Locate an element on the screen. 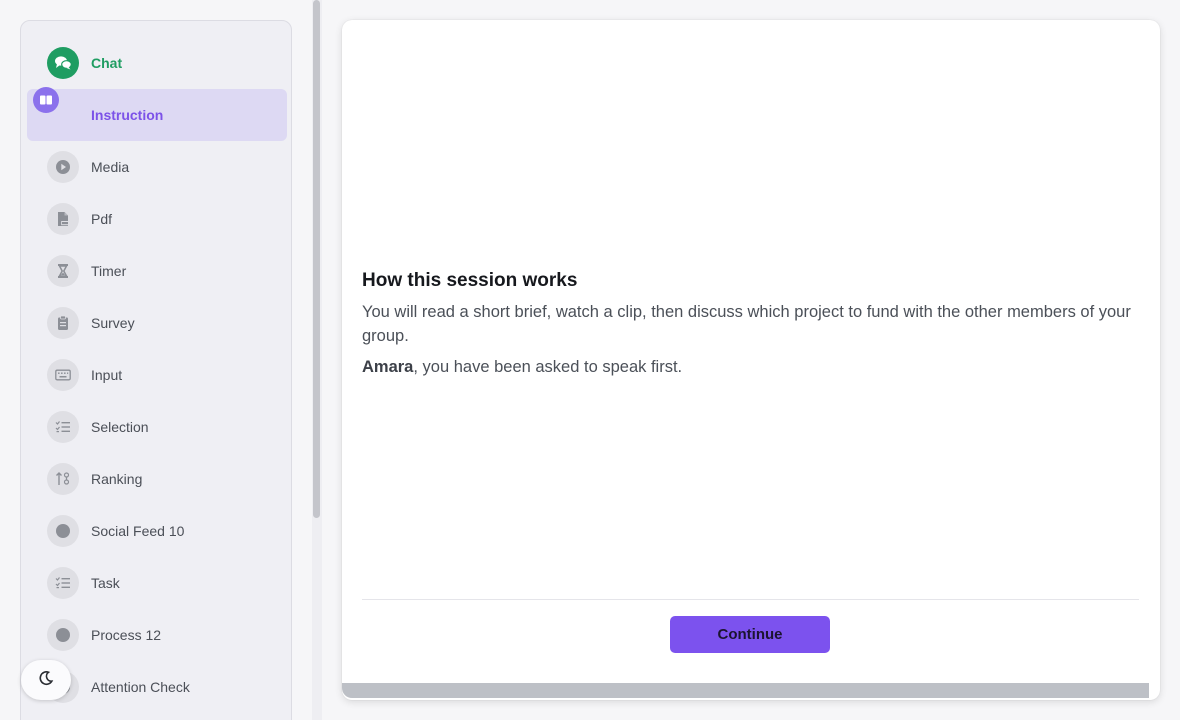 The image size is (1180, 720). theme-toggle-button is located at coordinates (46, 680).